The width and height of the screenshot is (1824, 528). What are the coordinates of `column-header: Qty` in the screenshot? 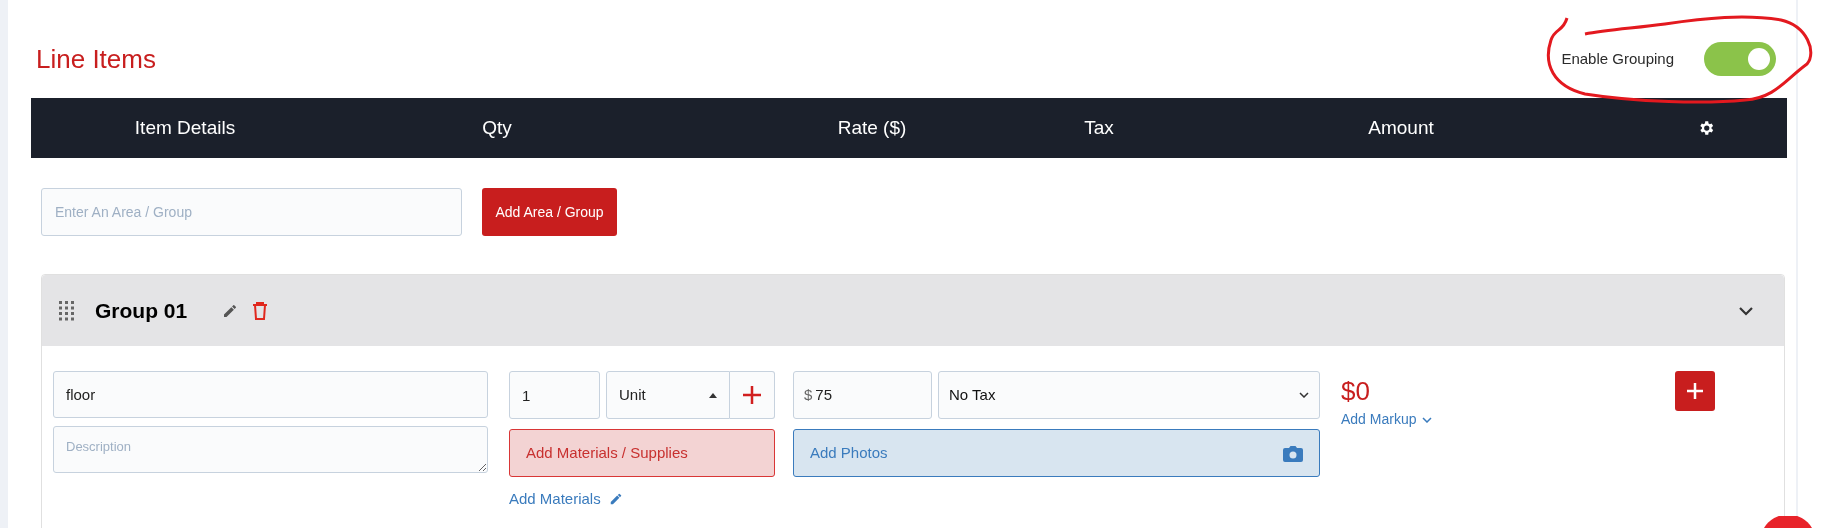 It's located at (497, 127).